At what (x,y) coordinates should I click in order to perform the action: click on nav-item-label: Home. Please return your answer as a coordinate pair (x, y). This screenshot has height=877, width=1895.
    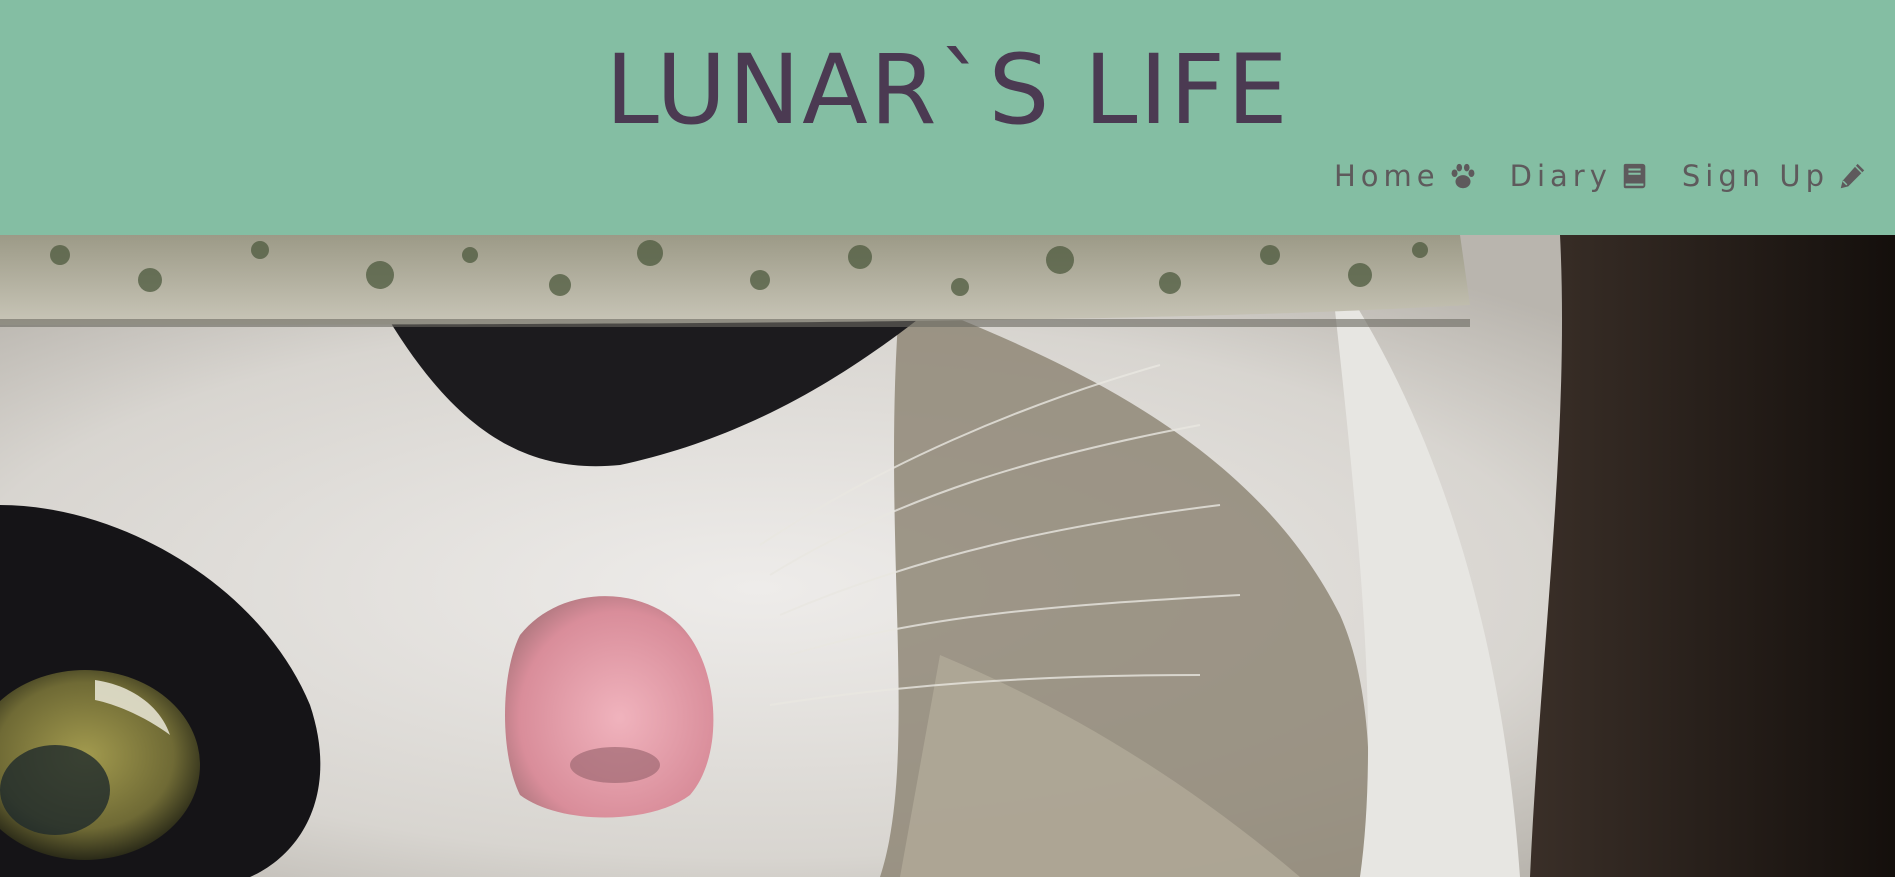
    Looking at the image, I should click on (1387, 176).